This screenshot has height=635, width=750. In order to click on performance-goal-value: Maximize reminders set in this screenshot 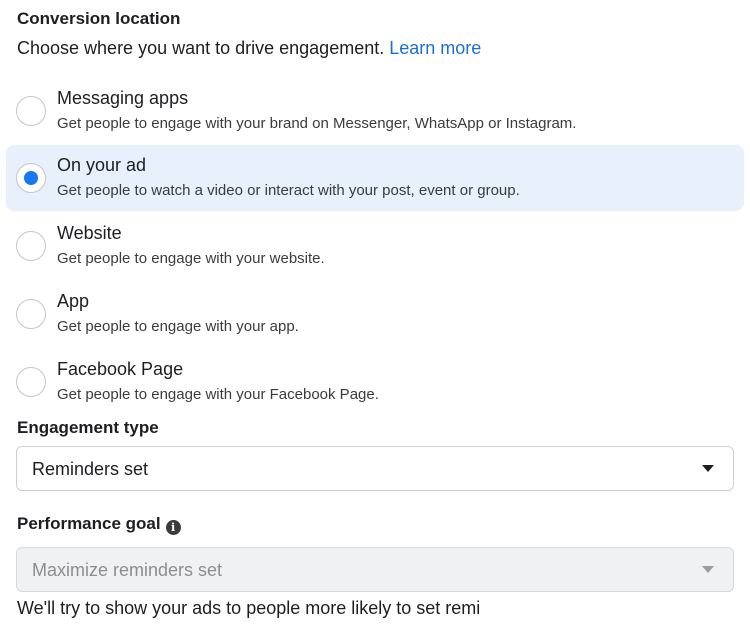, I will do `click(127, 570)`.